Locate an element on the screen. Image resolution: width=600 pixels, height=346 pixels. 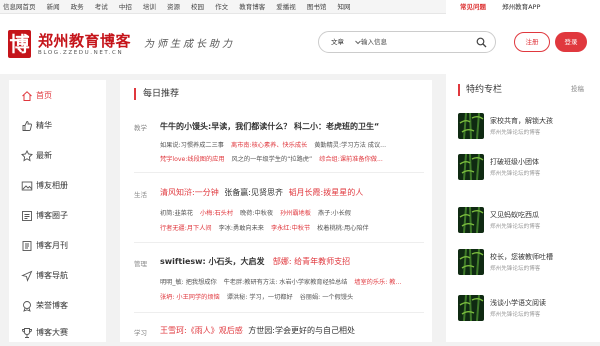
nav-link-news: 新闻 is located at coordinates (53, 7).